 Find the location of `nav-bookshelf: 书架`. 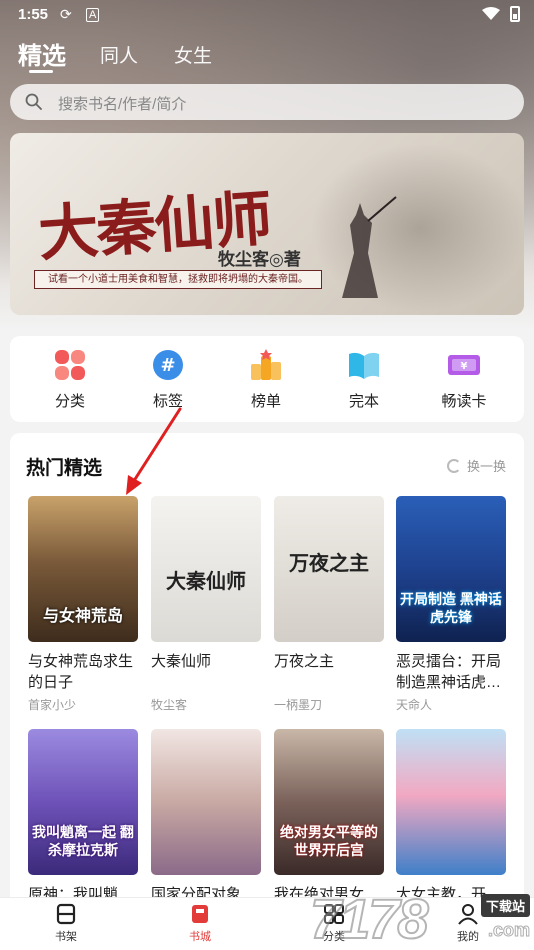

nav-bookshelf: 书架 is located at coordinates (66, 923).